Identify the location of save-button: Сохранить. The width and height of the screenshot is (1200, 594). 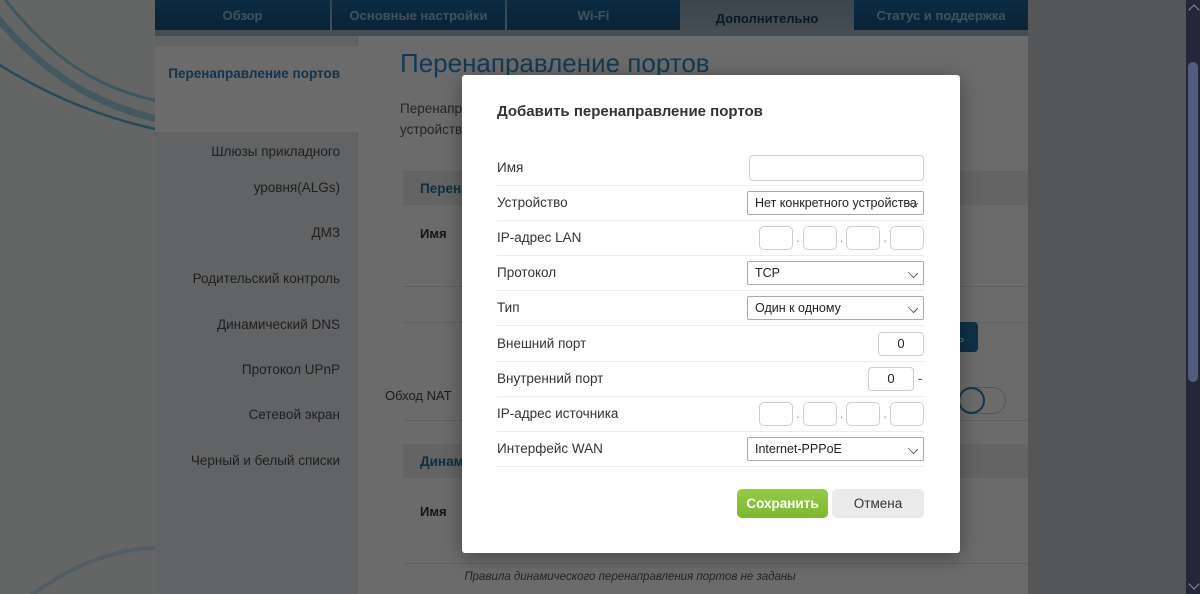
(782, 503).